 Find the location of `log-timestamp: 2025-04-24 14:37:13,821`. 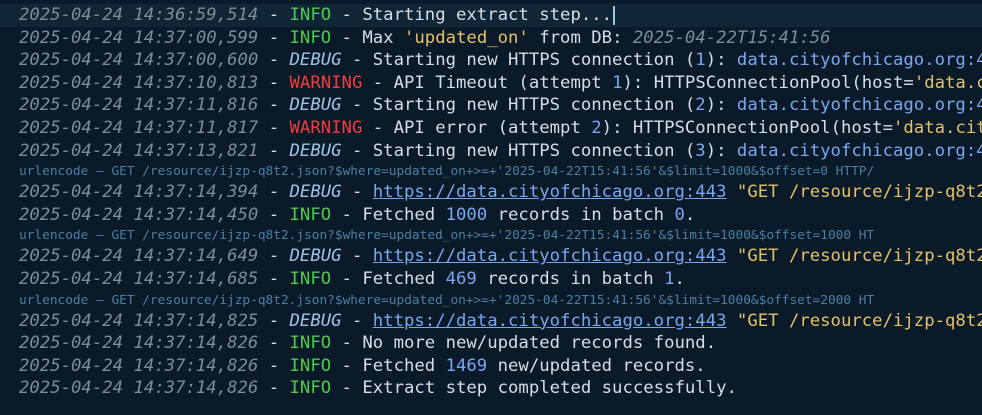

log-timestamp: 2025-04-24 14:37:13,821 is located at coordinates (139, 150).